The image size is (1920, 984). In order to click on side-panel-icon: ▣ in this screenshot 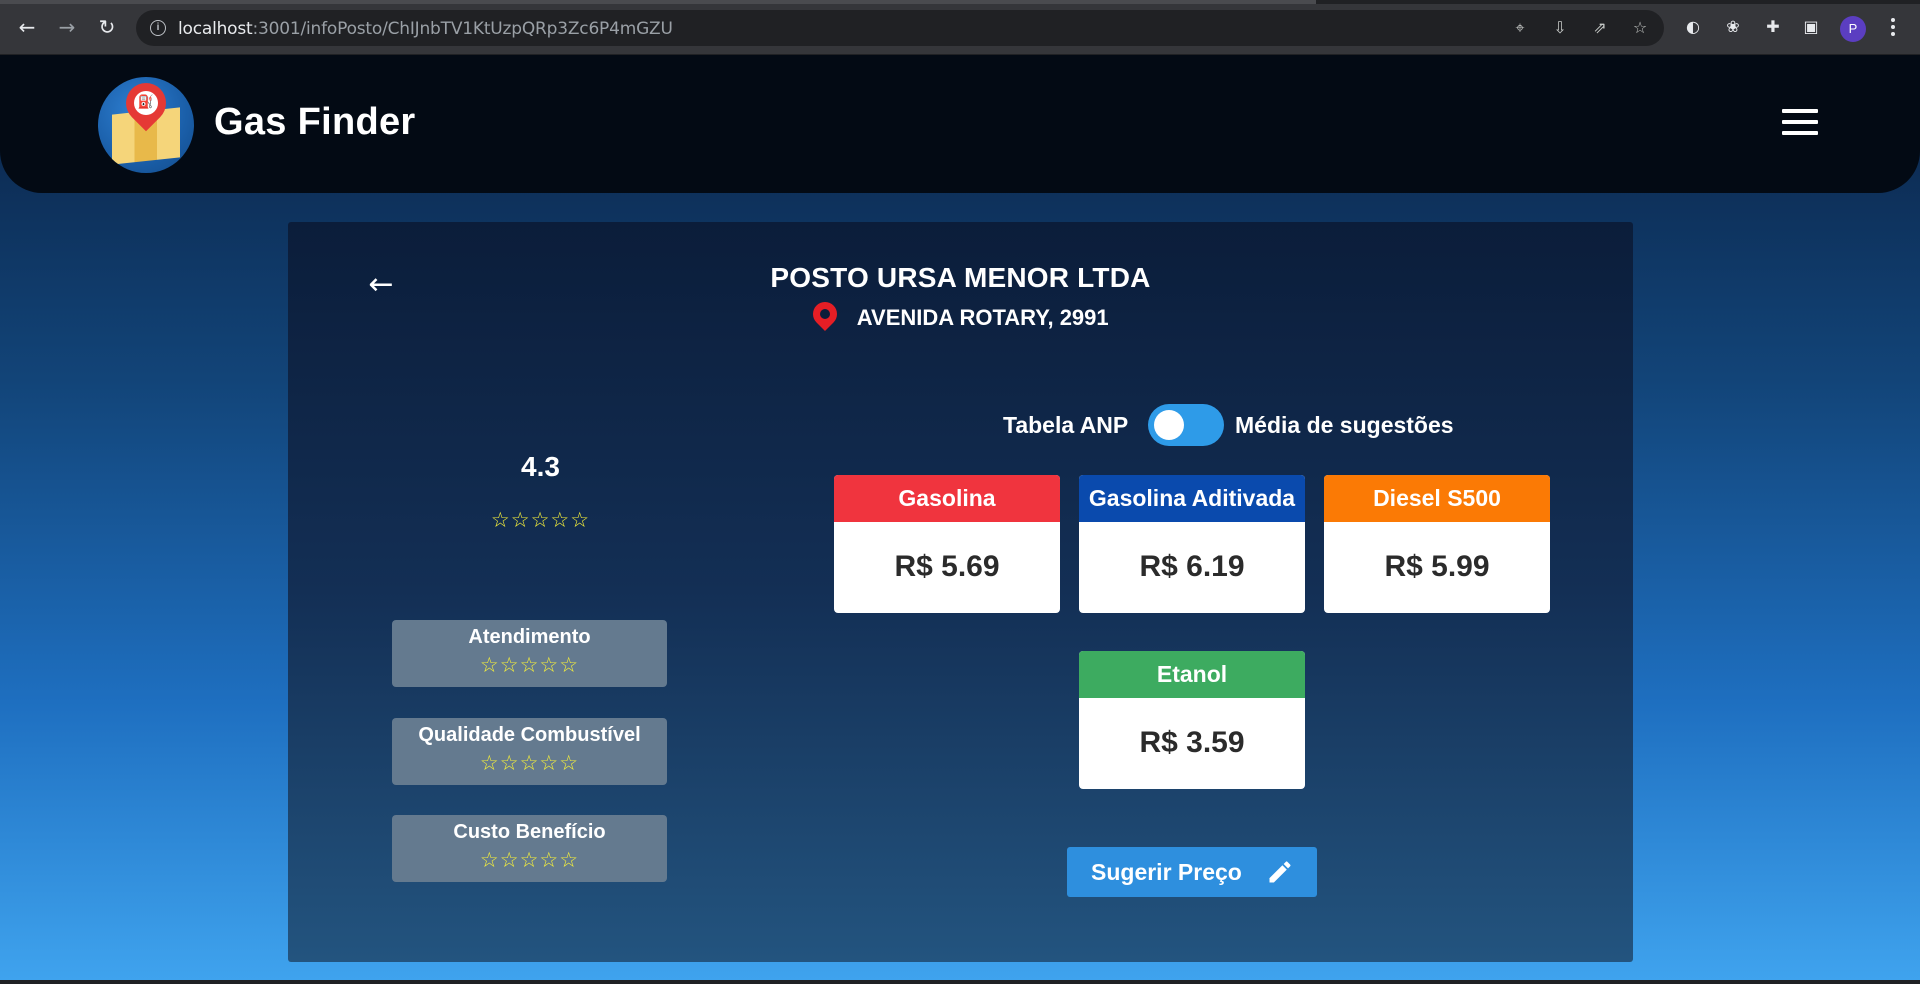, I will do `click(1811, 27)`.